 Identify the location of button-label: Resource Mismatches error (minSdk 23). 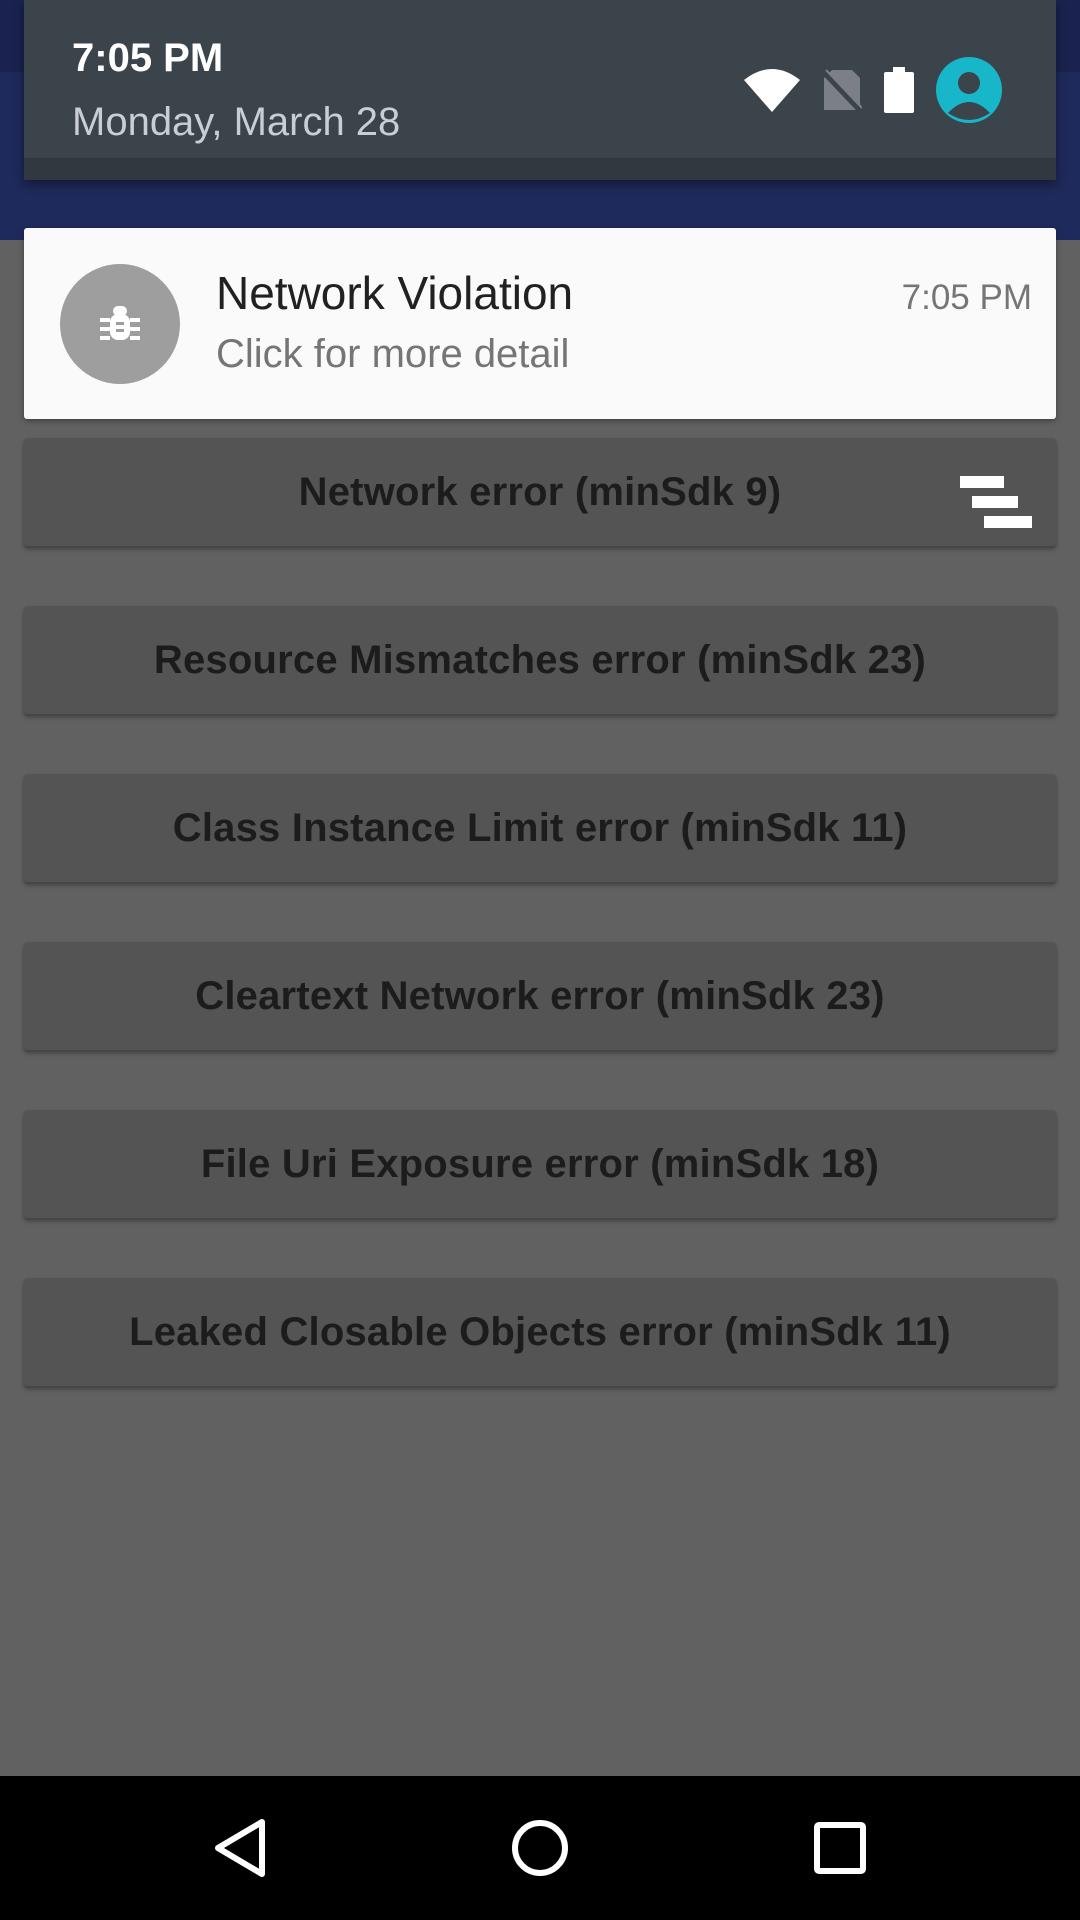
(540, 659).